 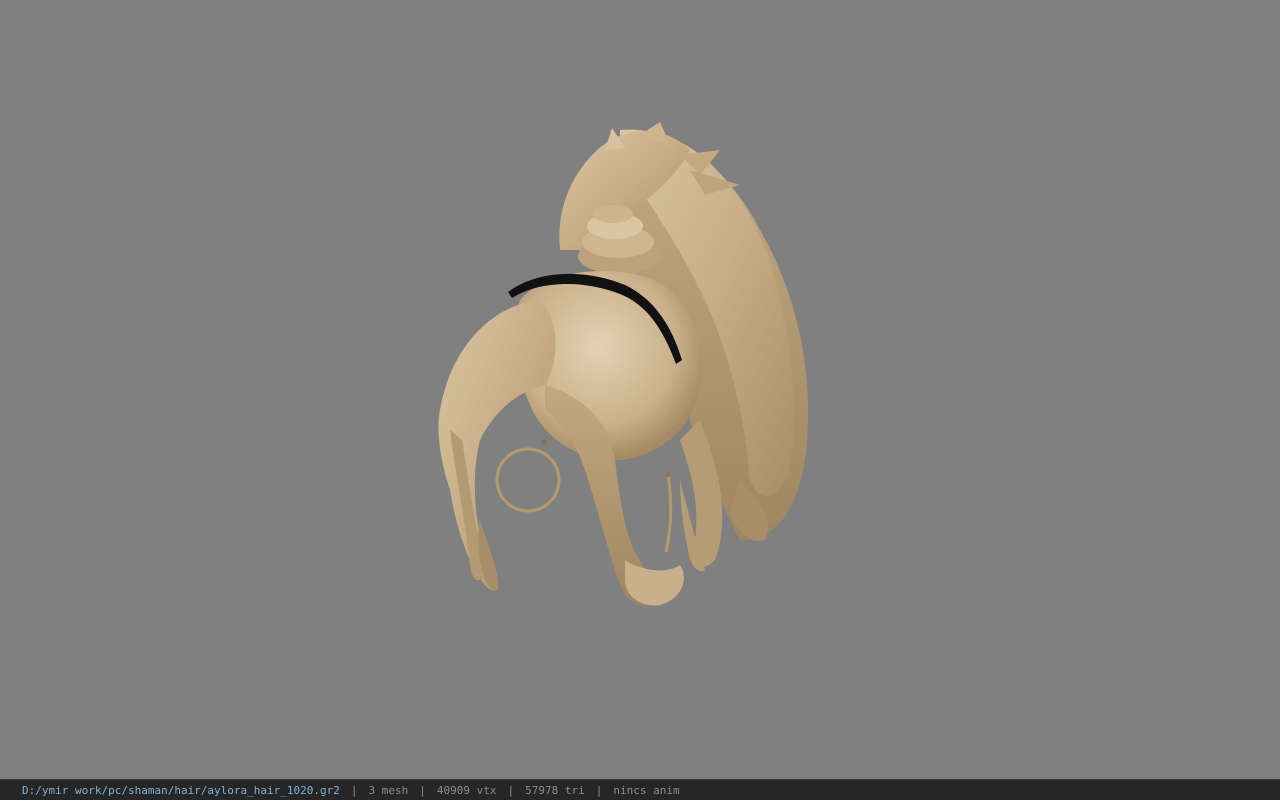 What do you see at coordinates (555, 790) in the screenshot?
I see `triangle-count: 57978 tri` at bounding box center [555, 790].